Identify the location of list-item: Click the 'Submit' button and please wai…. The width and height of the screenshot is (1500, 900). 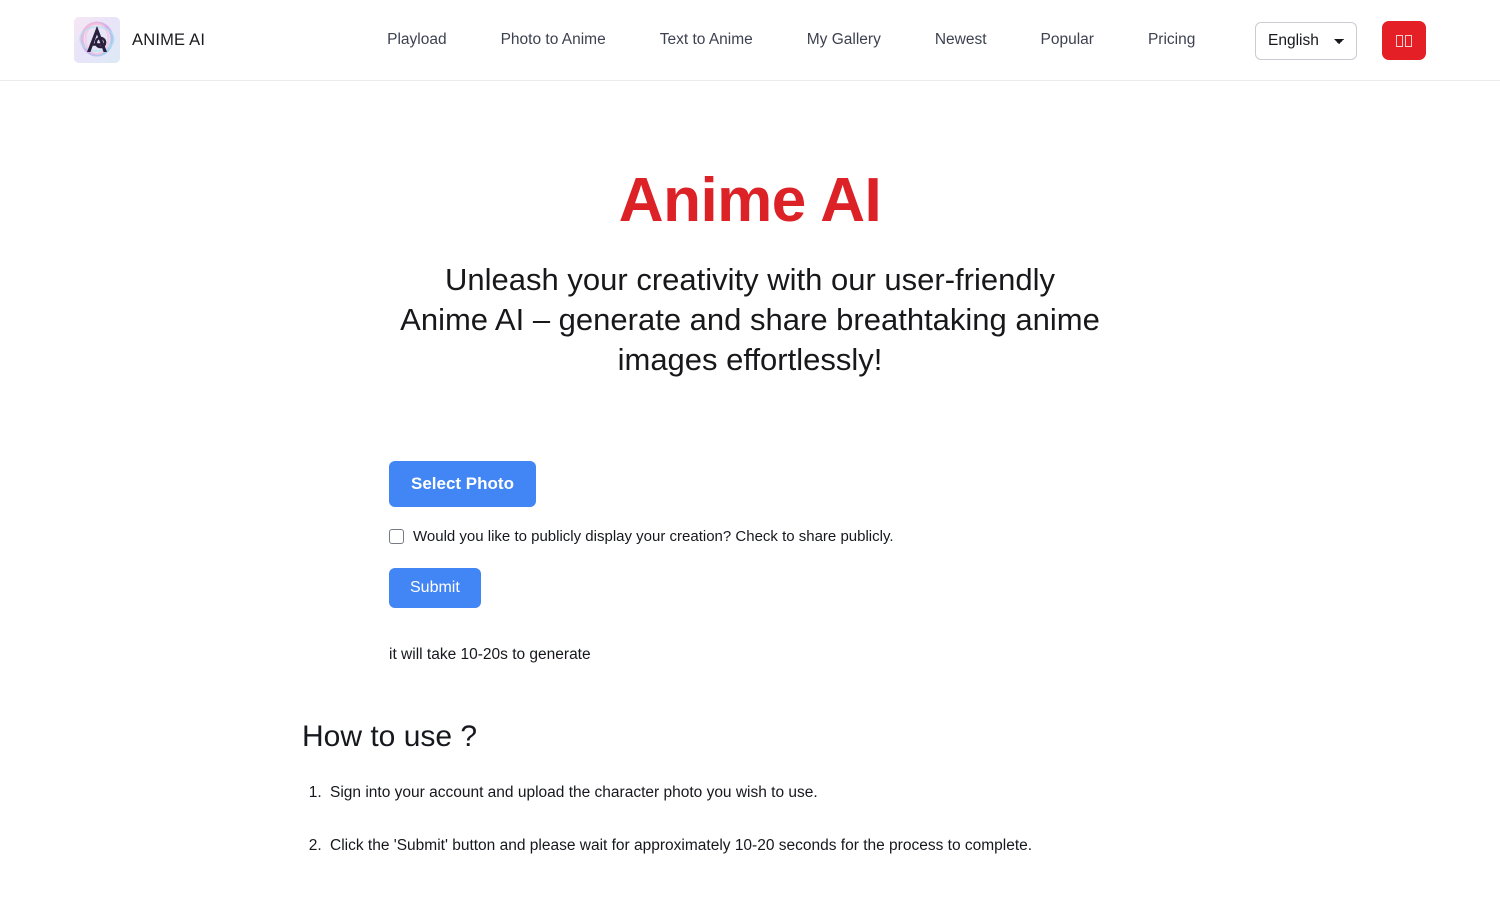
(913, 845).